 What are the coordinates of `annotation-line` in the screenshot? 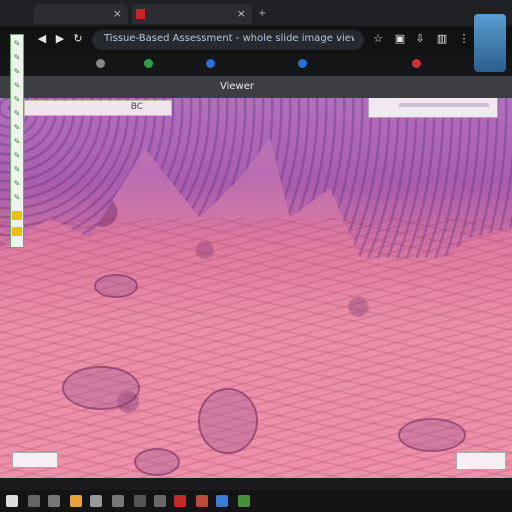 It's located at (444, 105).